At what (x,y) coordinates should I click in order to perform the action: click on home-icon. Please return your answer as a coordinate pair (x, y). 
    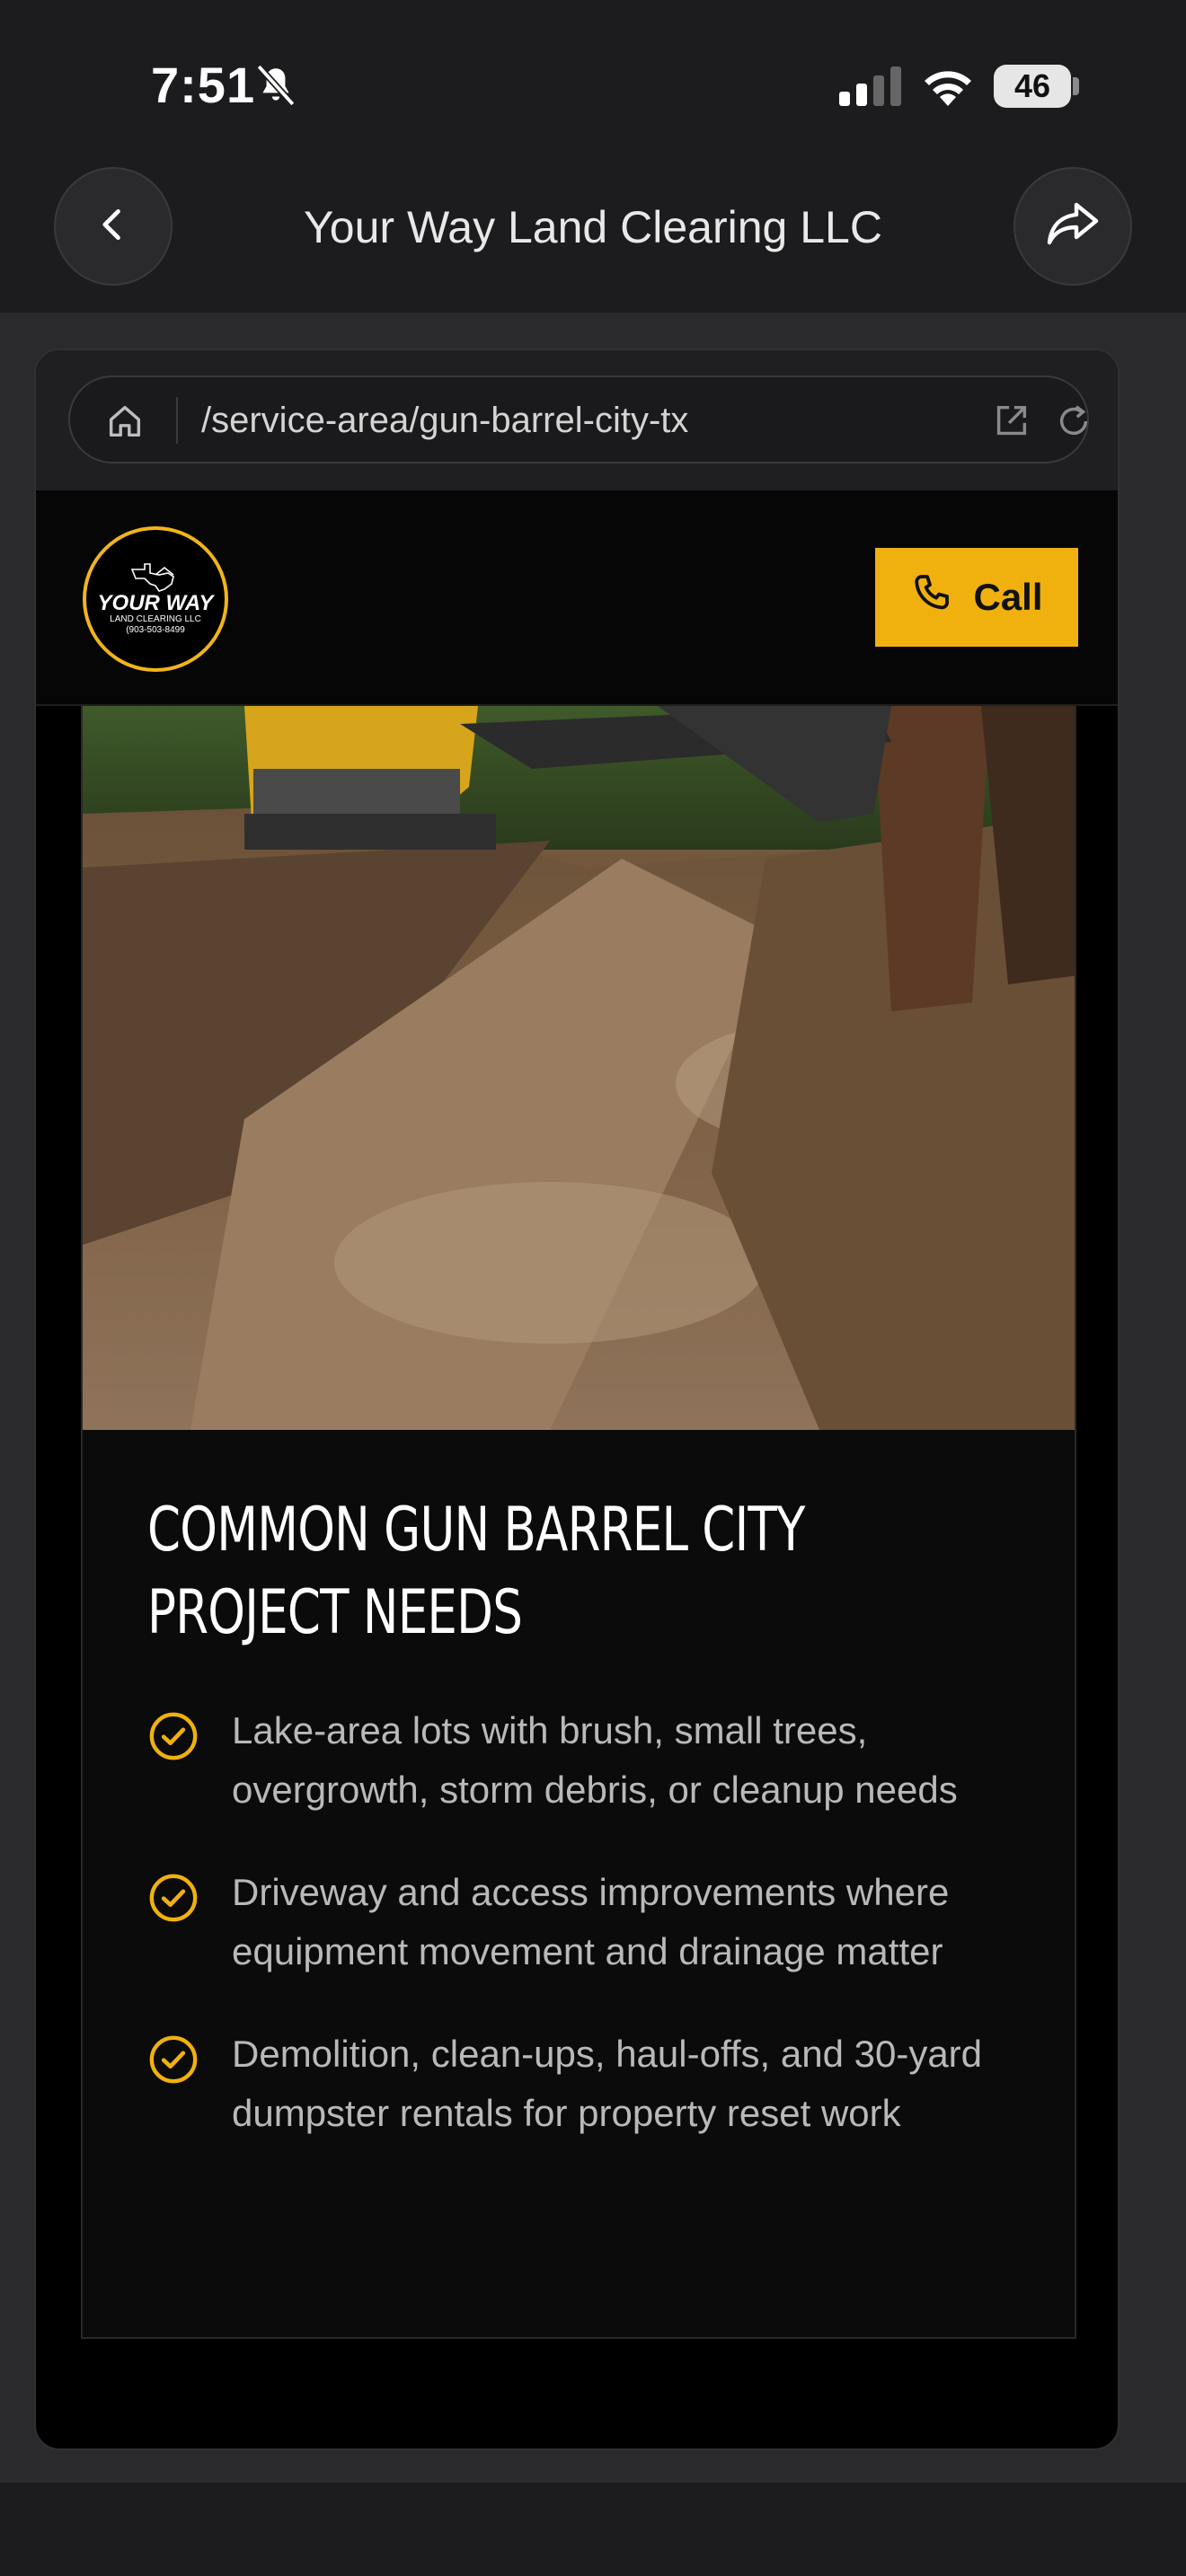
    Looking at the image, I should click on (125, 423).